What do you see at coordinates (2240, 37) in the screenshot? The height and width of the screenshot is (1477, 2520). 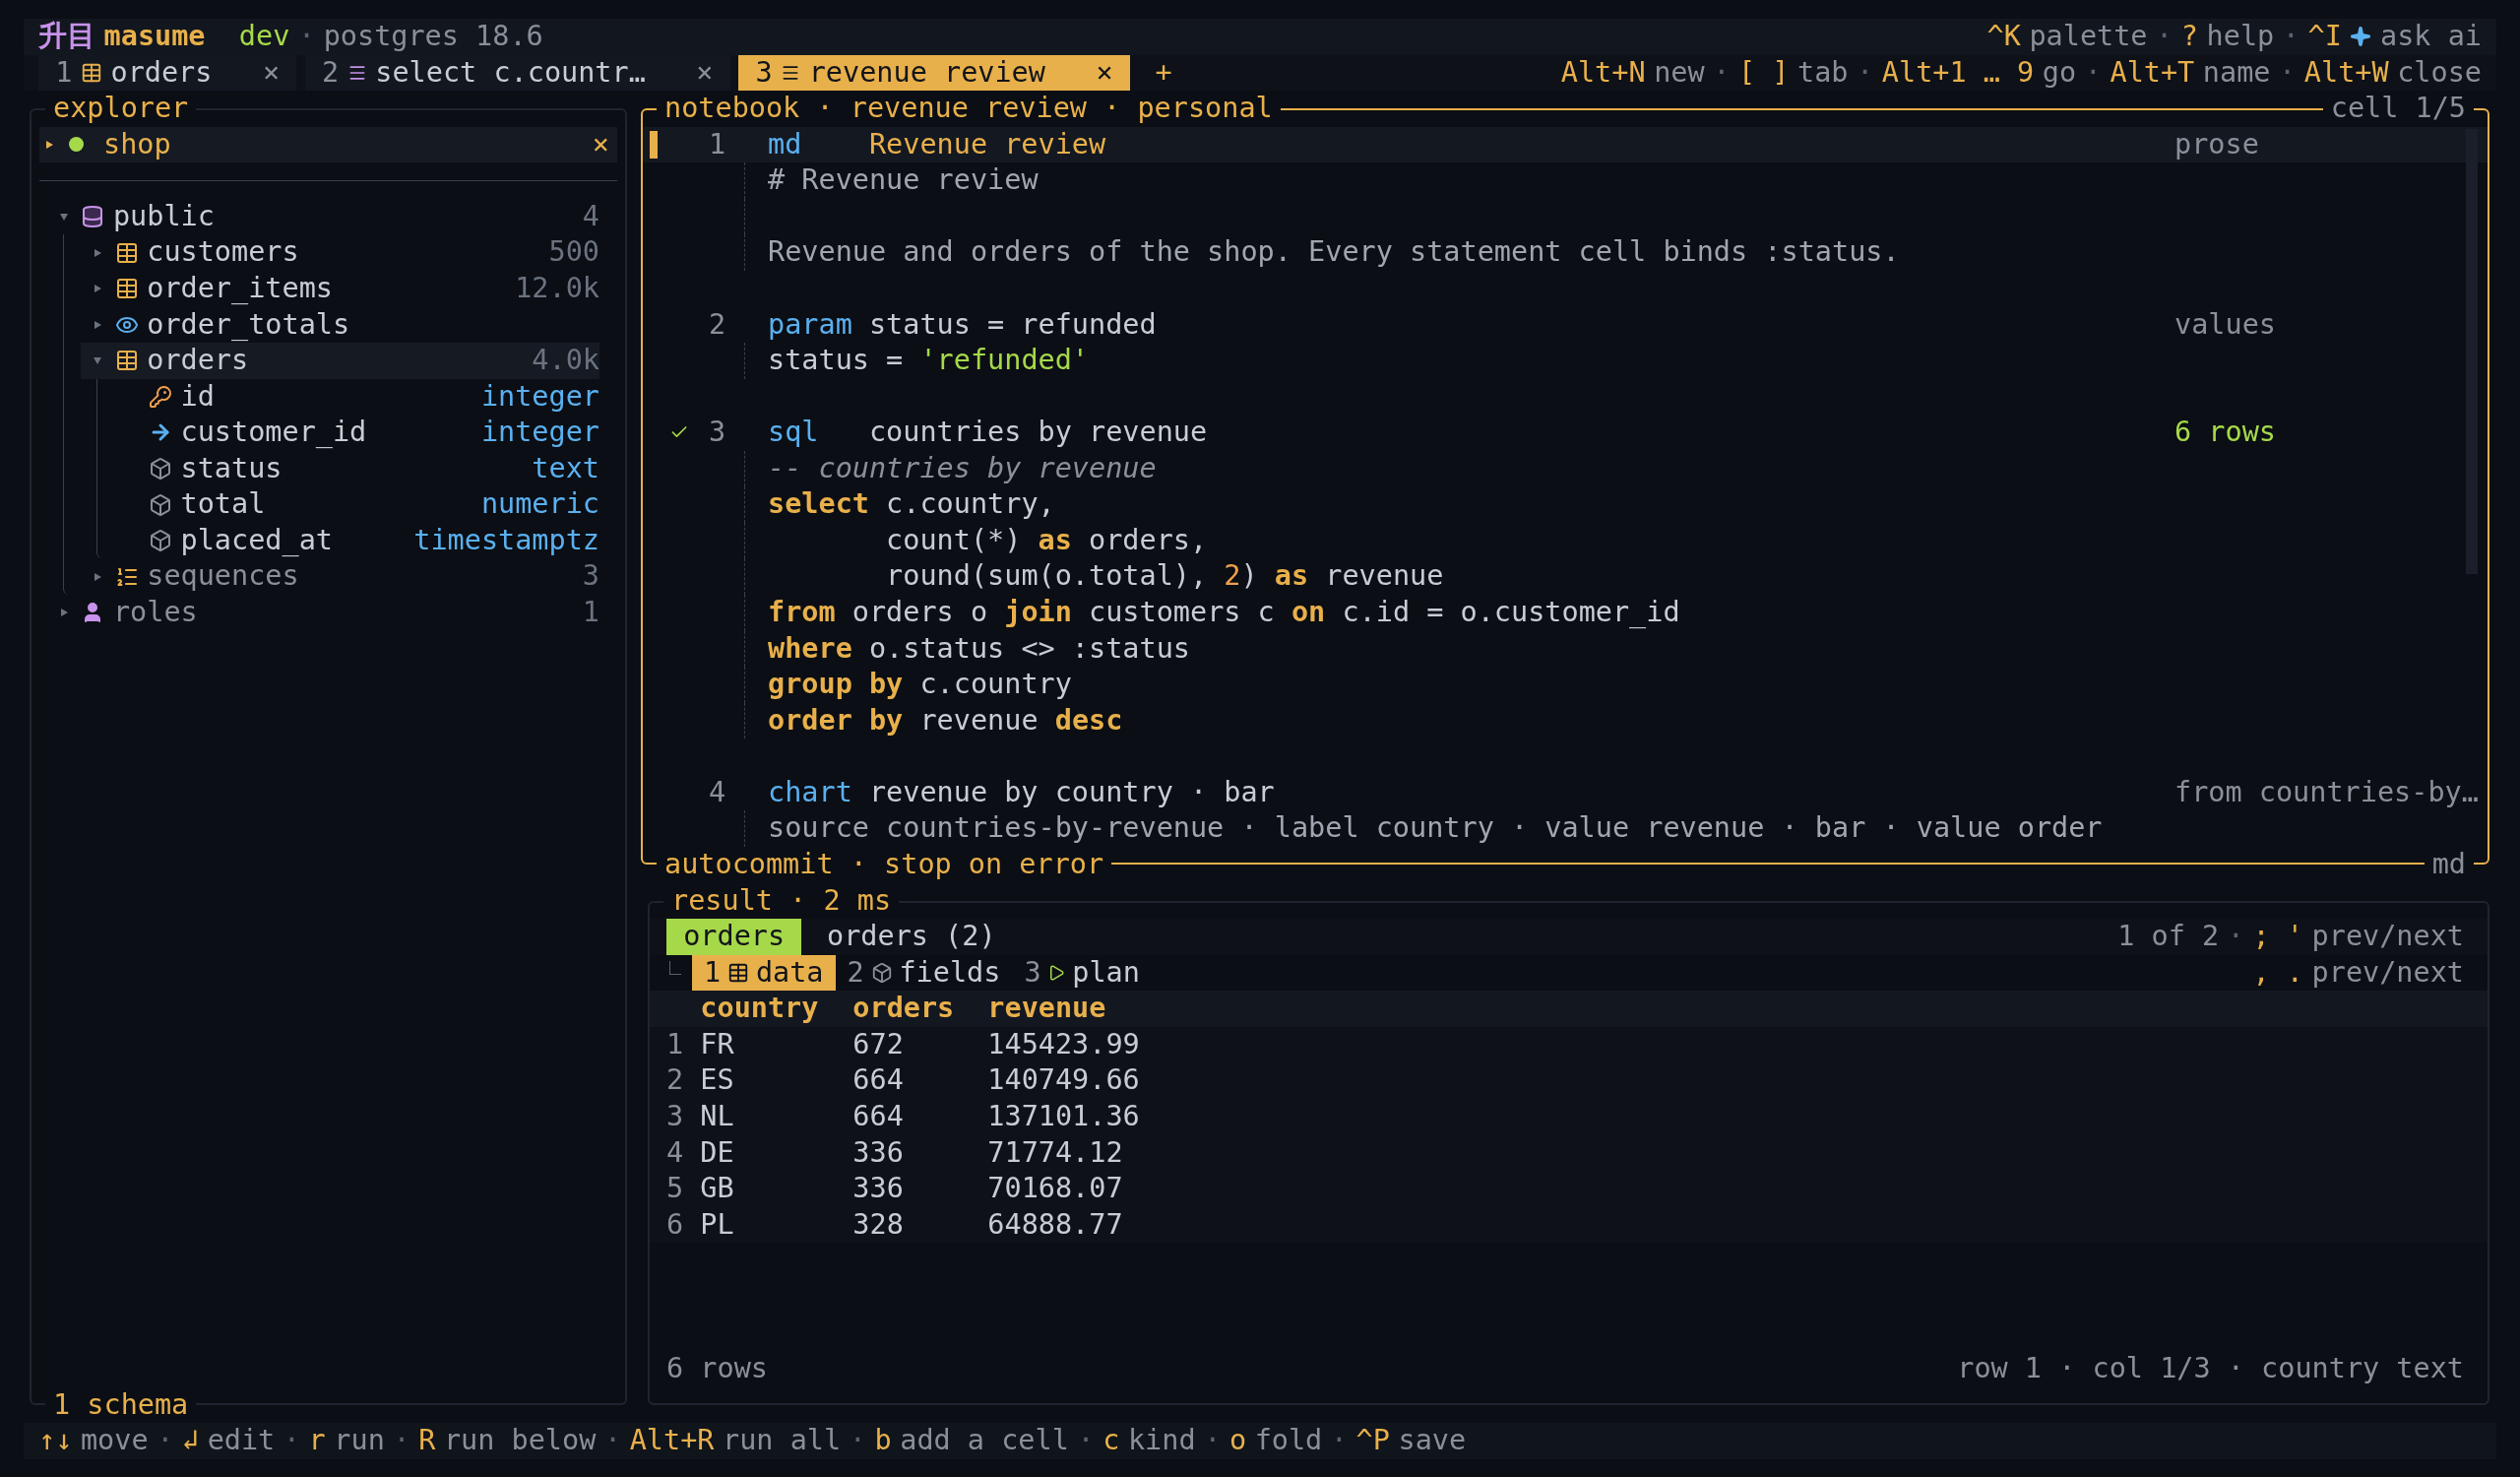 I see `shortcut-label: help` at bounding box center [2240, 37].